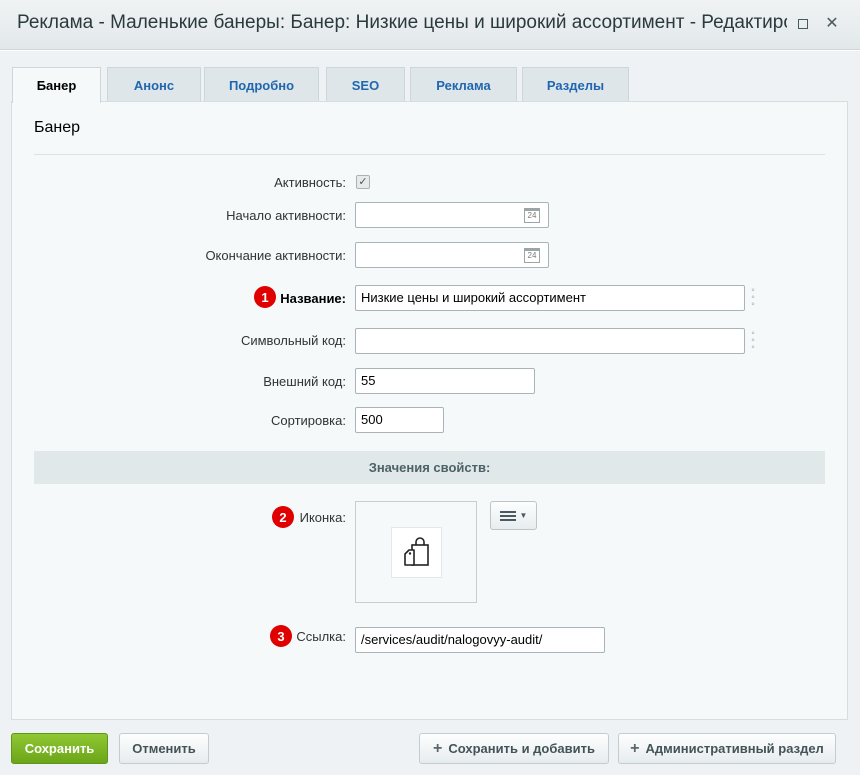 Image resolution: width=860 pixels, height=775 pixels. What do you see at coordinates (832, 24) in the screenshot?
I see `close-icon: ✕` at bounding box center [832, 24].